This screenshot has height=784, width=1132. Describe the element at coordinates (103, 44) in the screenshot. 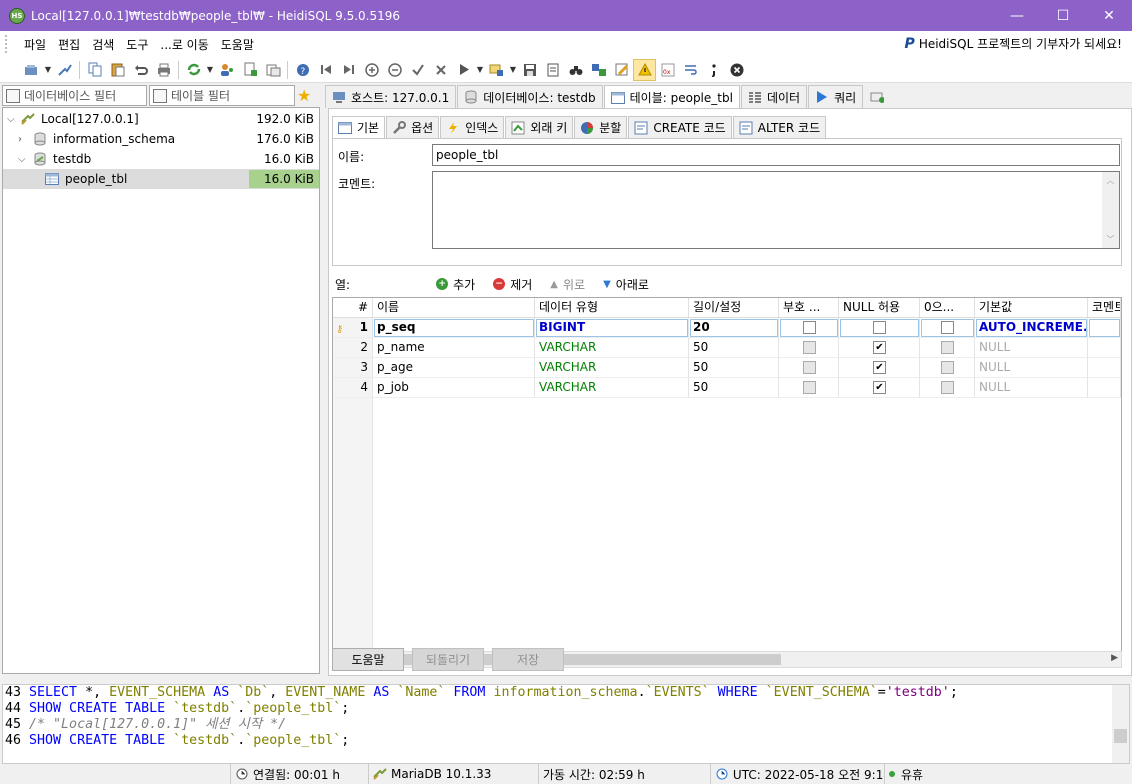

I see `menu-search: 검색` at that location.